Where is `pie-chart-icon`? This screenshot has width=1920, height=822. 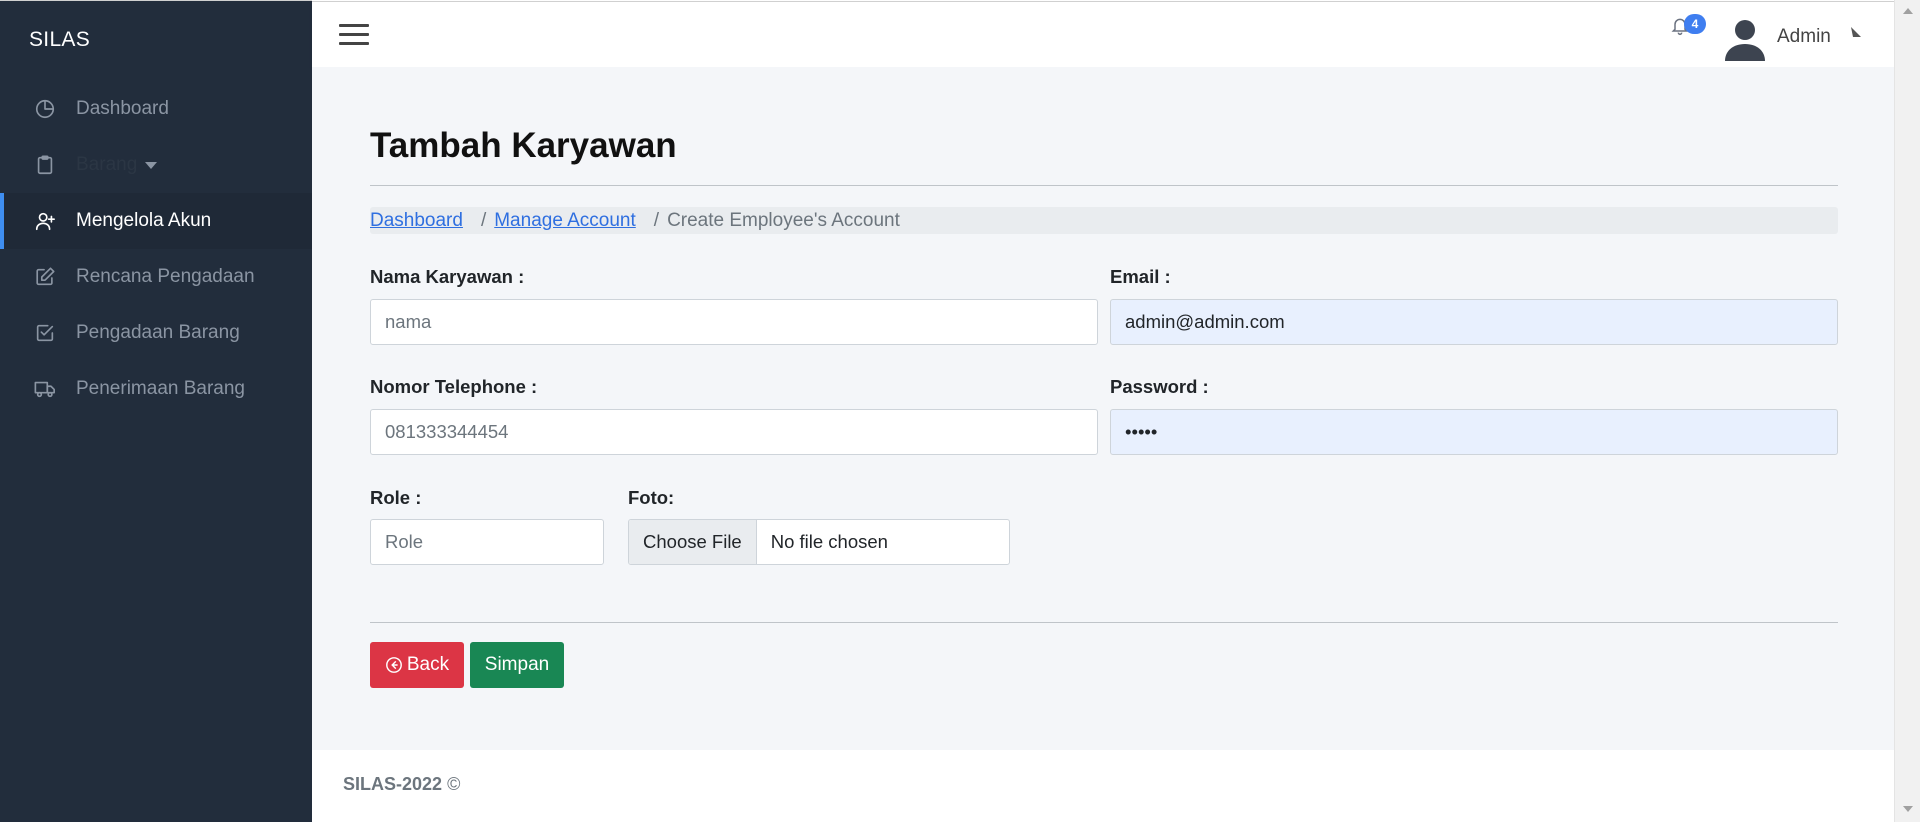 pie-chart-icon is located at coordinates (45, 109).